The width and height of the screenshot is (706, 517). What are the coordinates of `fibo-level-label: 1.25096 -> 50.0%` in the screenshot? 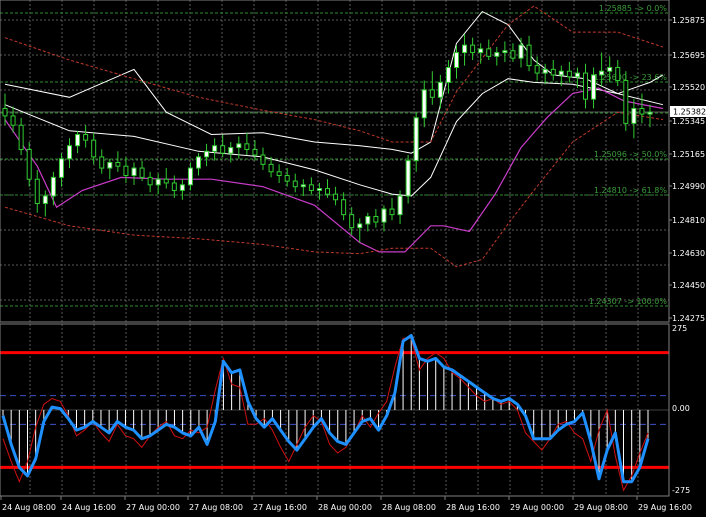 It's located at (631, 154).